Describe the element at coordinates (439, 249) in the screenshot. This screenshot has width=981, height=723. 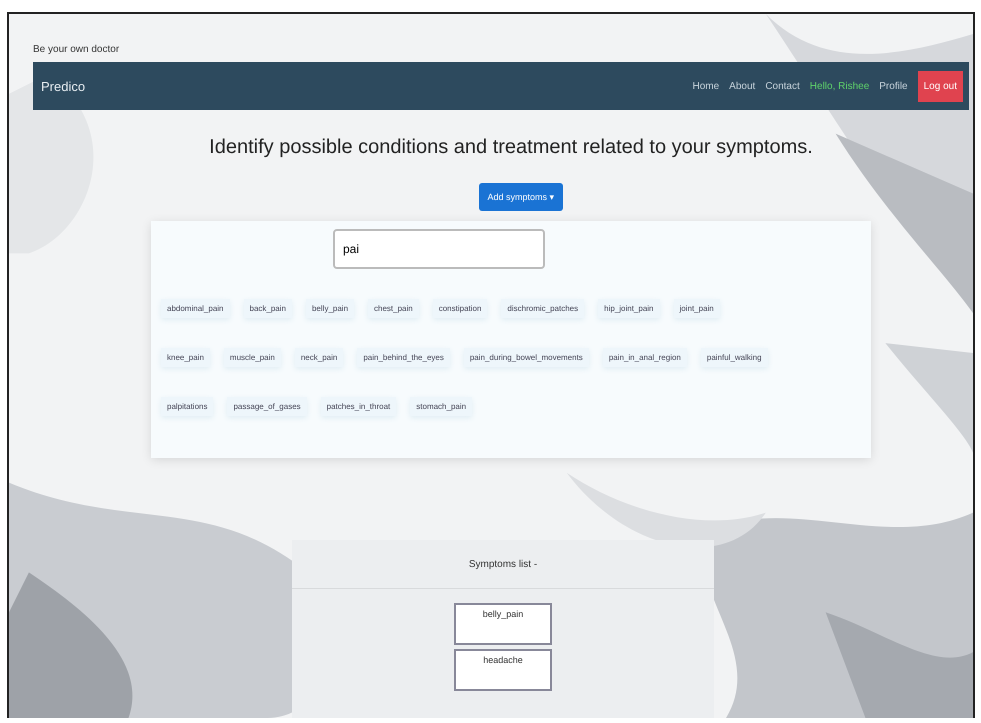
I see `search-field: pai` at that location.